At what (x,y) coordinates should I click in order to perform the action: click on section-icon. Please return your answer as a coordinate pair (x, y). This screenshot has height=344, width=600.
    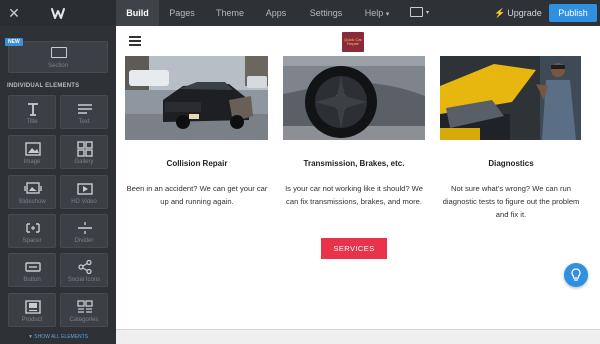
    Looking at the image, I should click on (59, 52).